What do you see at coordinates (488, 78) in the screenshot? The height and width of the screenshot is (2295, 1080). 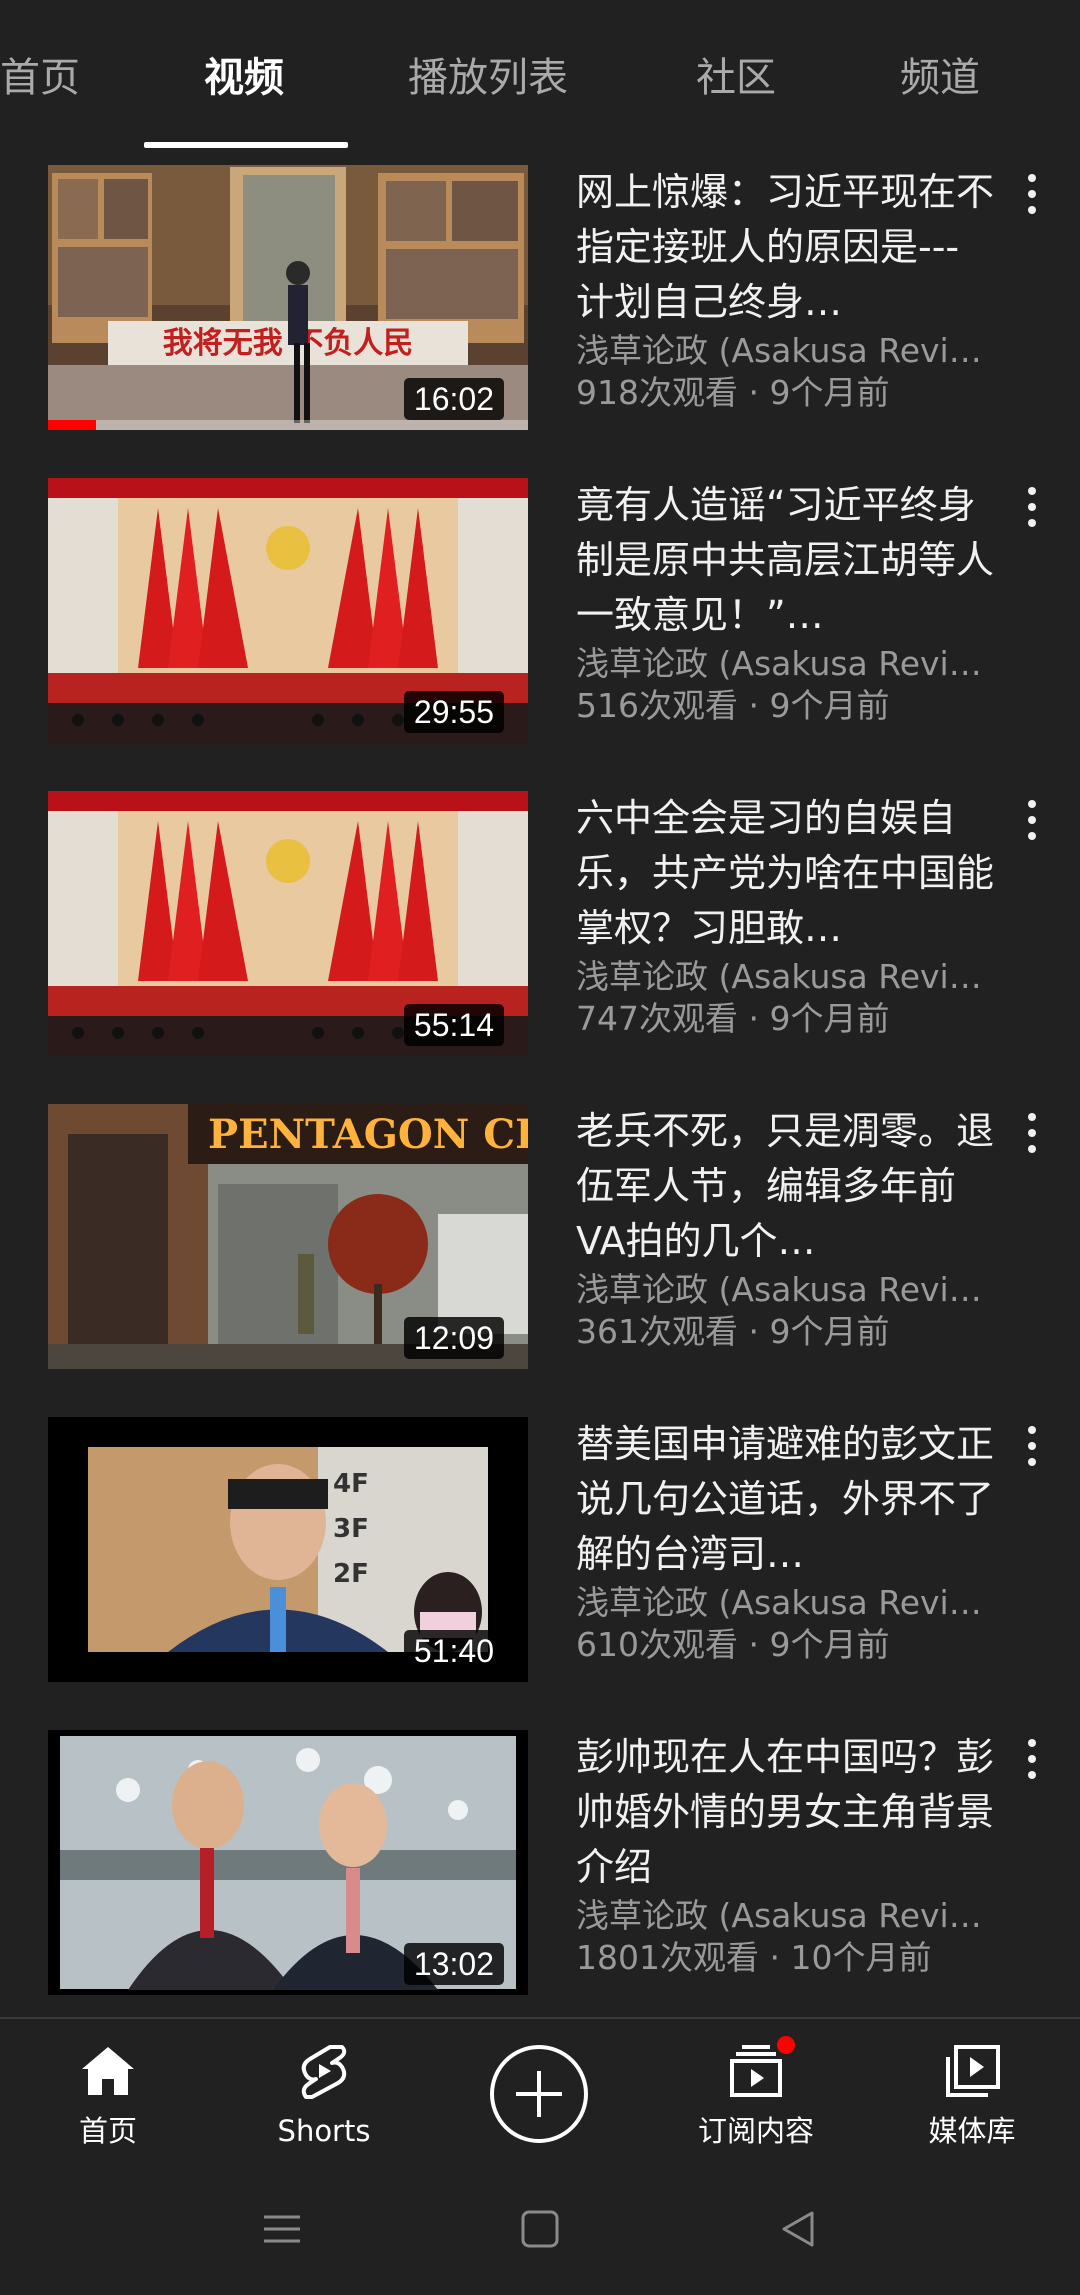 I see `tab-playlists: 播放列表` at bounding box center [488, 78].